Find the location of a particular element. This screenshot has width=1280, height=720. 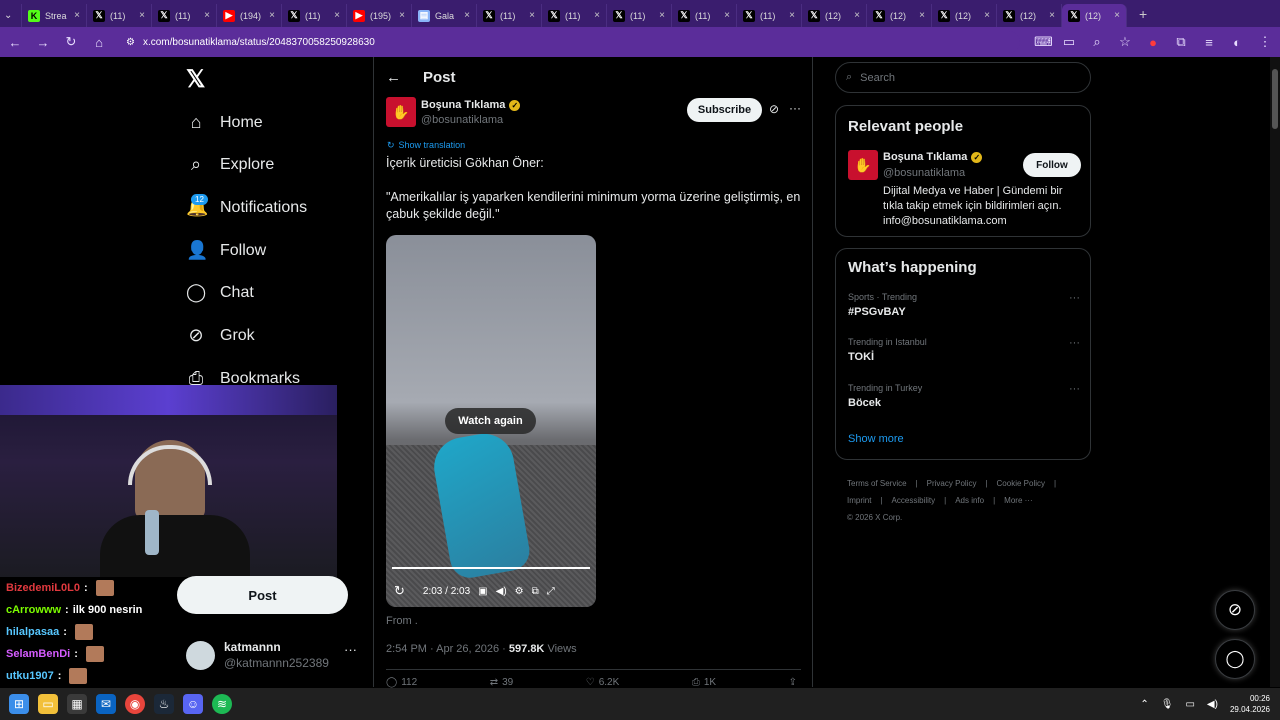

scrollbar is located at coordinates (1275, 372).